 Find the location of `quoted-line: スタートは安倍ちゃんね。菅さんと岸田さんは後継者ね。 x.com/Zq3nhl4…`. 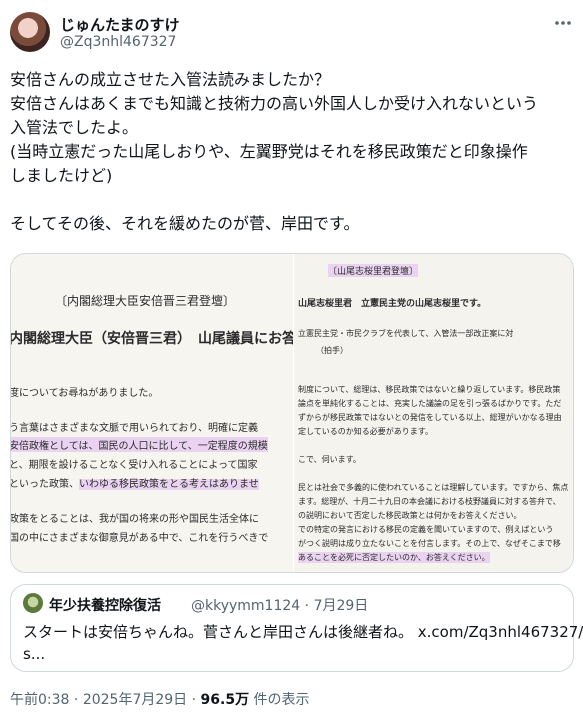

quoted-line: スタートは安倍ちゃんね。菅さんと岸田さんは後継者ね。 x.com/Zq3nhl4… is located at coordinates (303, 632).